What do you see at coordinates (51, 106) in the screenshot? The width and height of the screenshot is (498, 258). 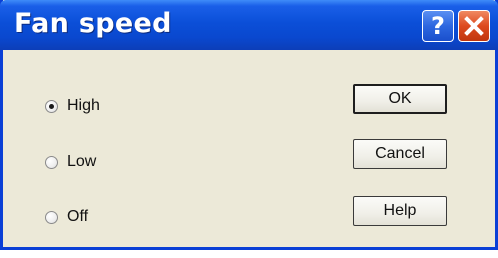 I see `radio-button-high` at bounding box center [51, 106].